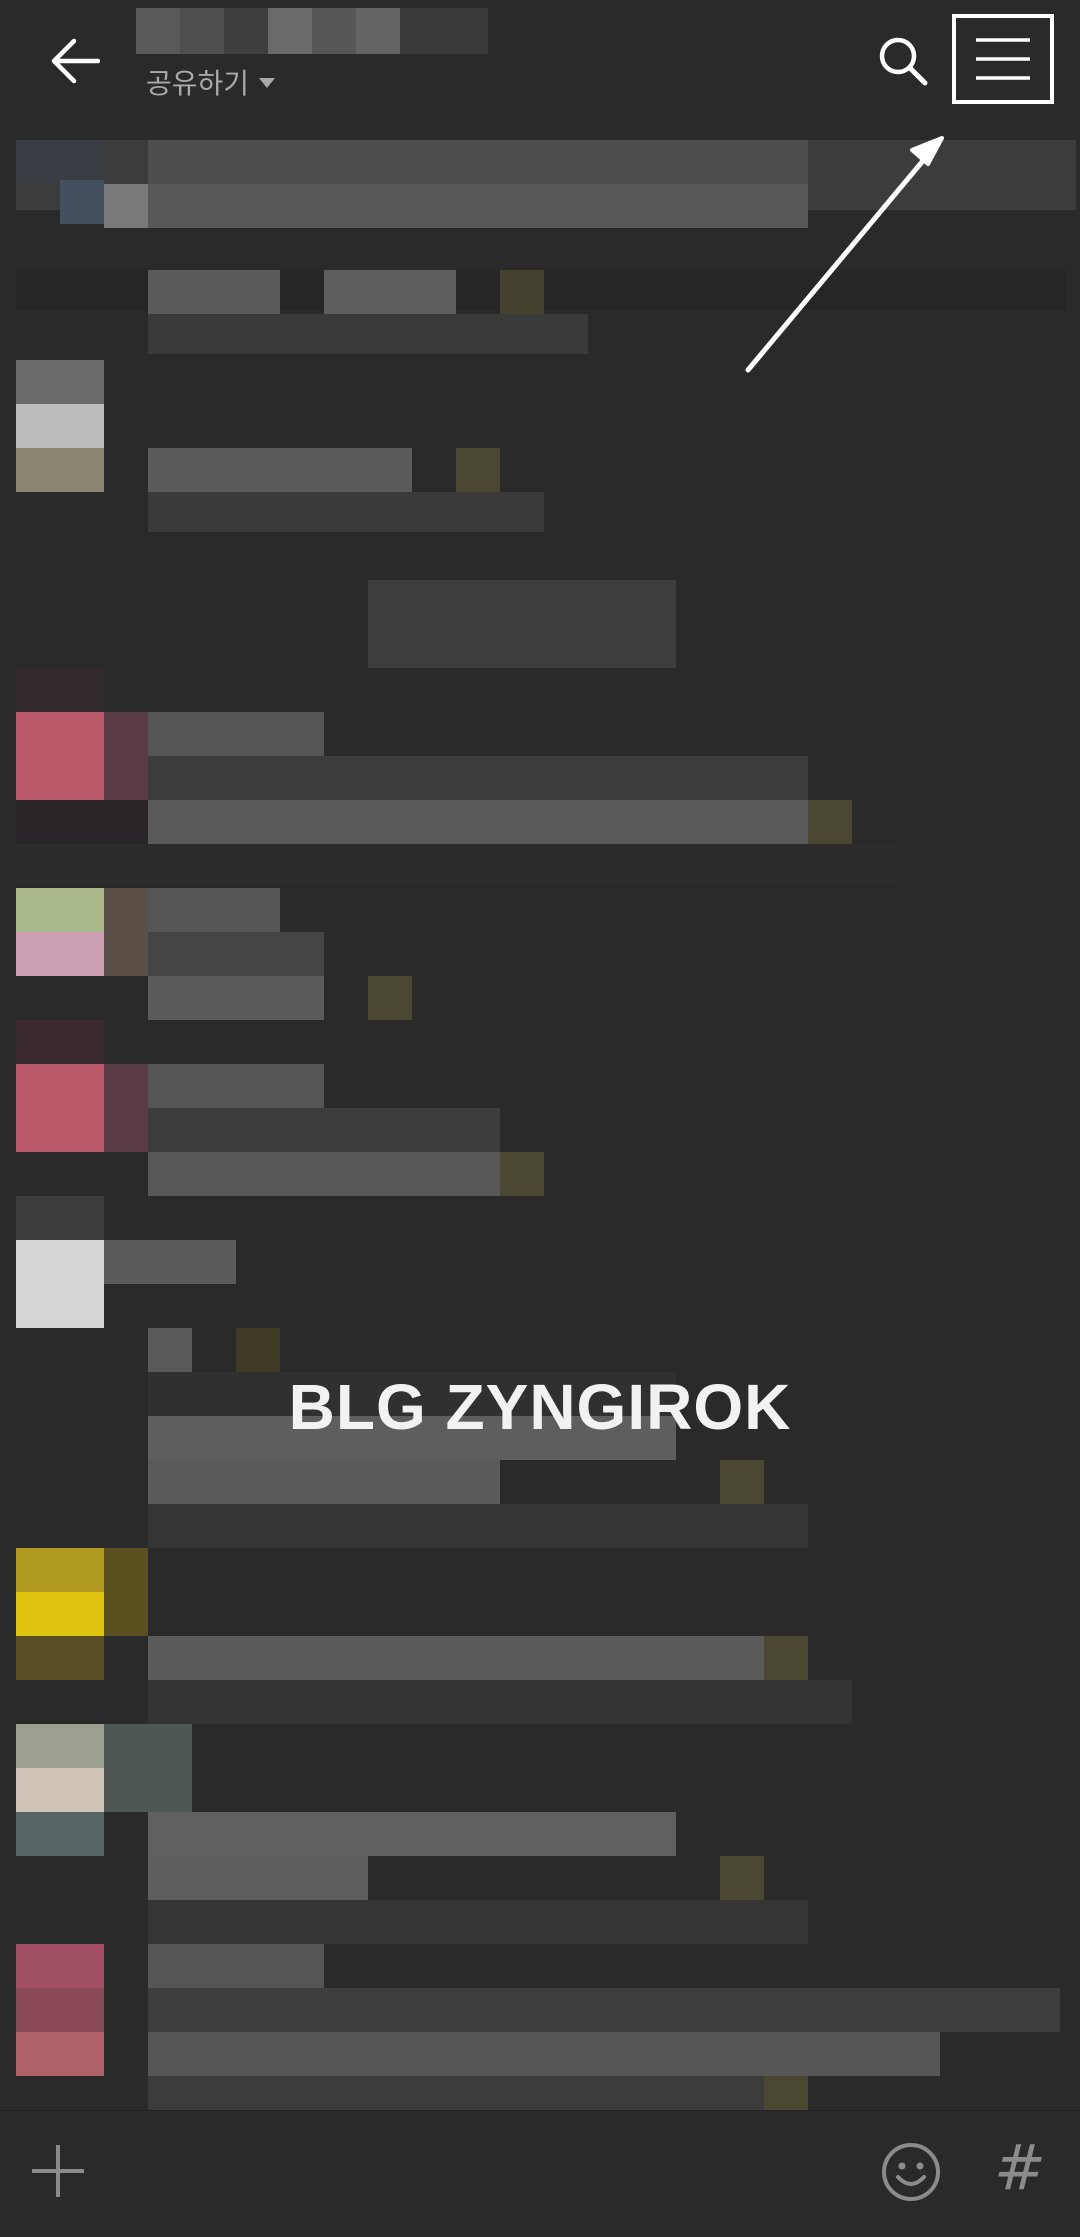 This screenshot has width=1080, height=2237. I want to click on share-label: 공유하기, so click(198, 83).